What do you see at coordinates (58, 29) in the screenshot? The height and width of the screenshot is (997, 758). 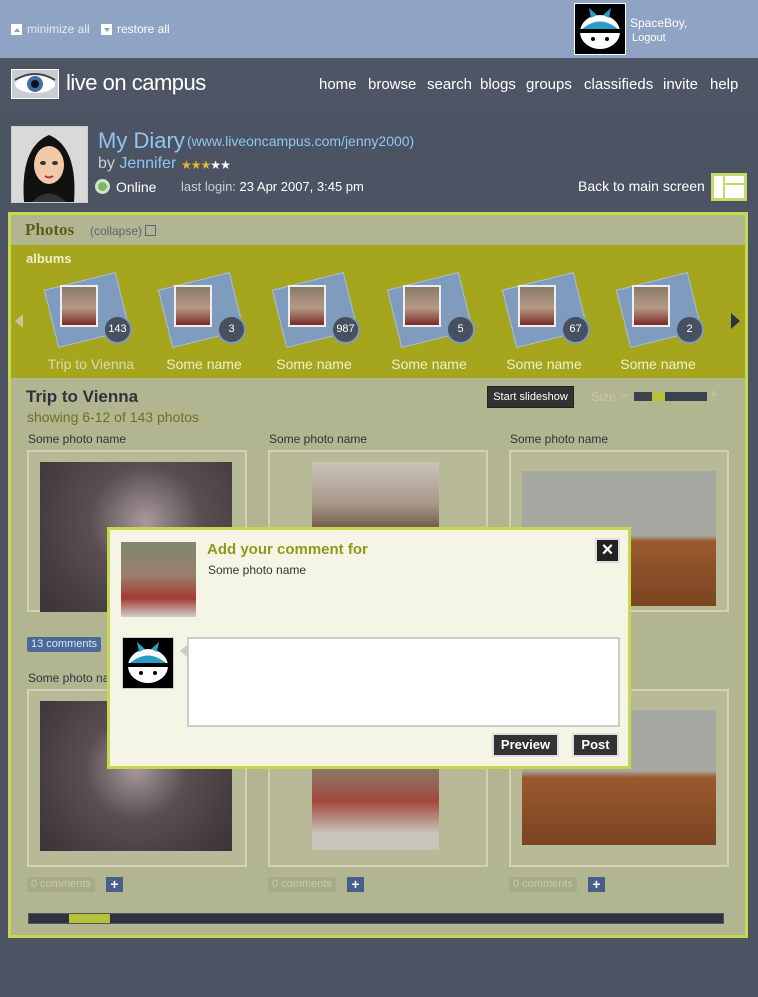 I see `minimize-all-label: minimize all` at bounding box center [58, 29].